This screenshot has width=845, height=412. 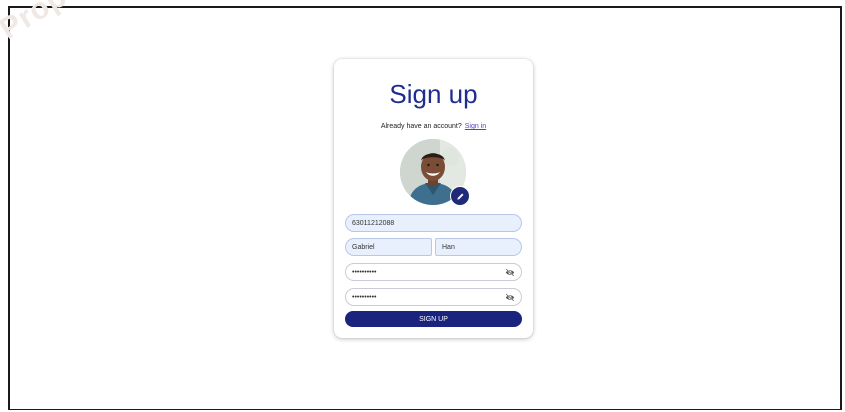 I want to click on password-field: ••••••••••, so click(x=433, y=272).